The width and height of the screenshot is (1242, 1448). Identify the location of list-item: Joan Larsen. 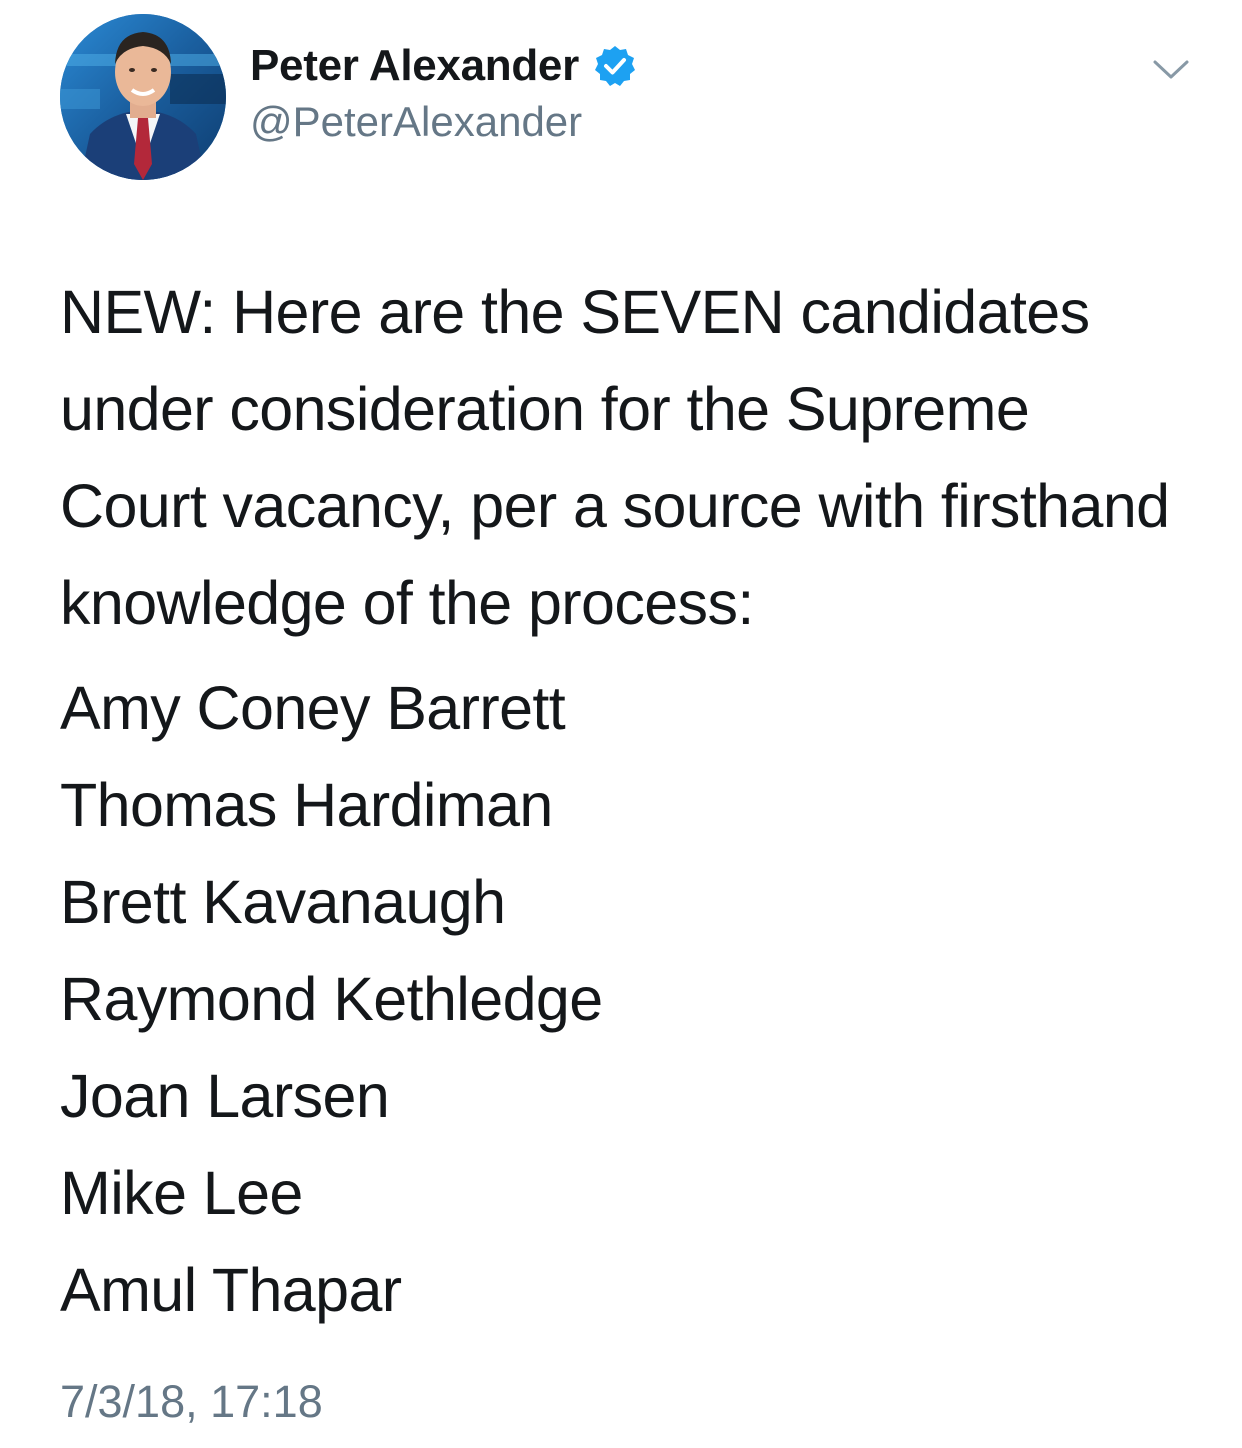
(225, 1096).